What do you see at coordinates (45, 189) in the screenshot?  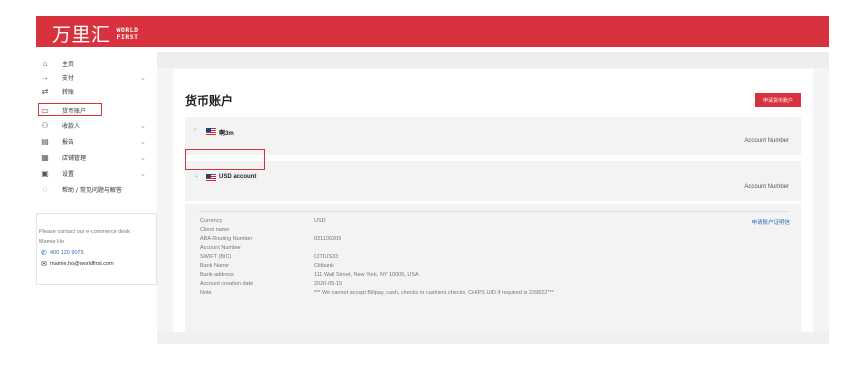 I see `help-icon: ◌` at bounding box center [45, 189].